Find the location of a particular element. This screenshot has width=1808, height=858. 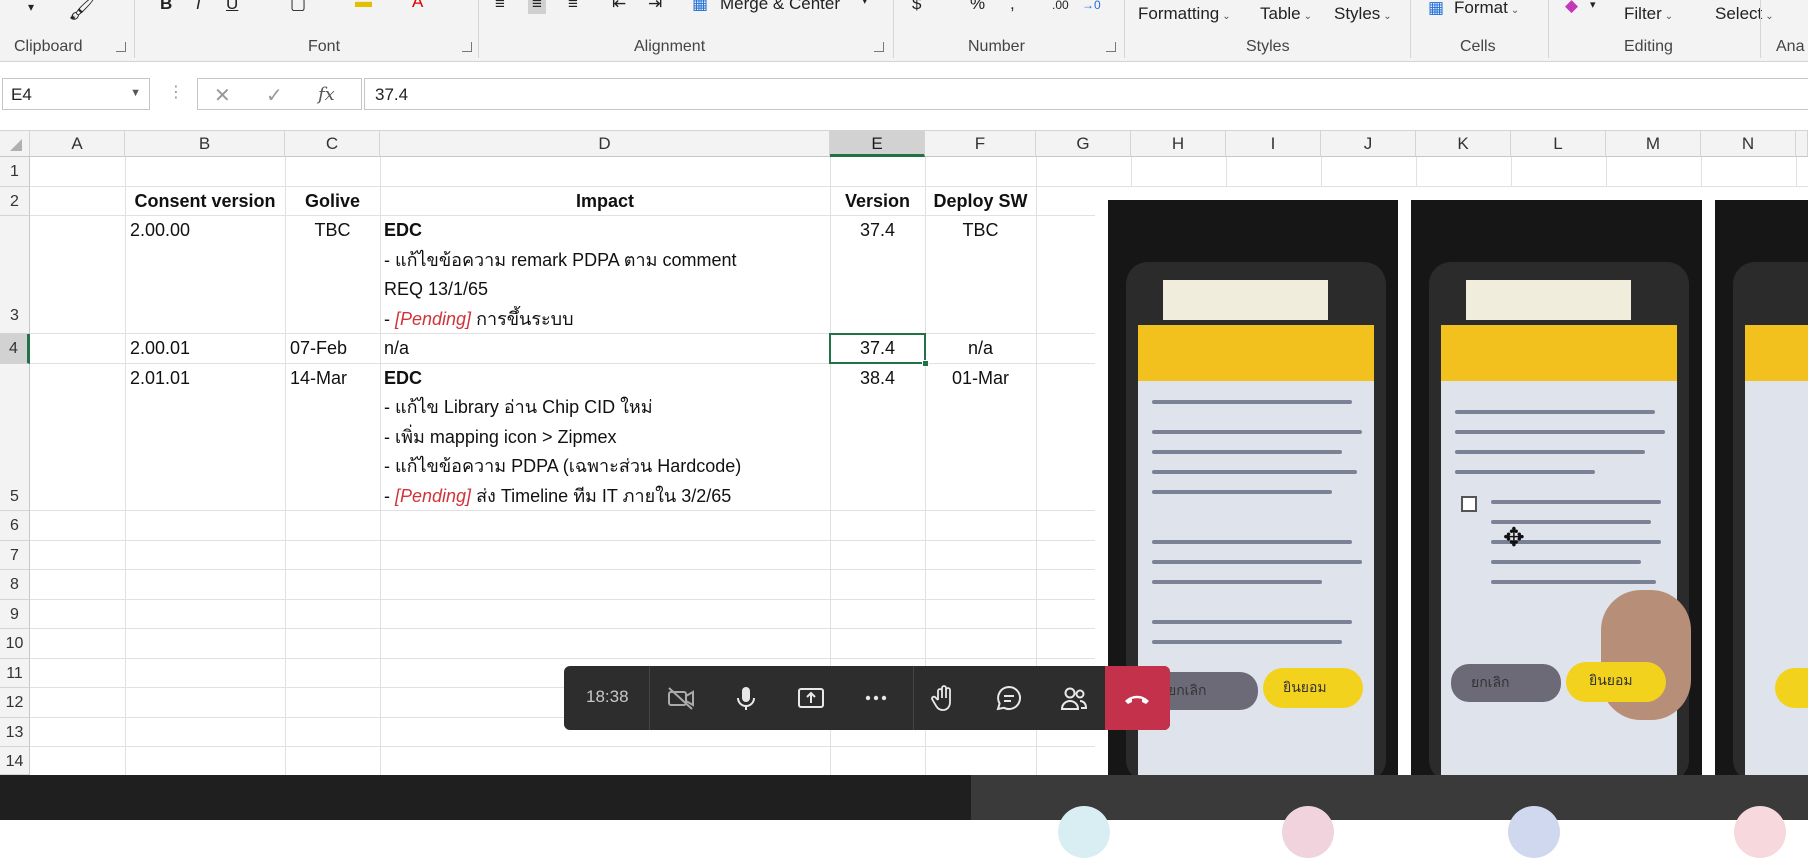

percent-icon: % is located at coordinates (977, 7).